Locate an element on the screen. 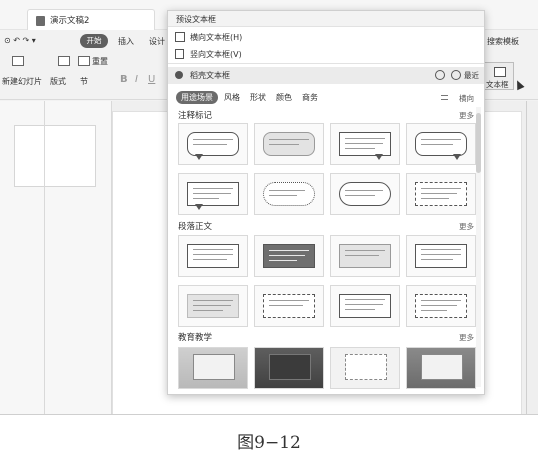 The width and height of the screenshot is (538, 467). docer-logo-icon is located at coordinates (179, 75).